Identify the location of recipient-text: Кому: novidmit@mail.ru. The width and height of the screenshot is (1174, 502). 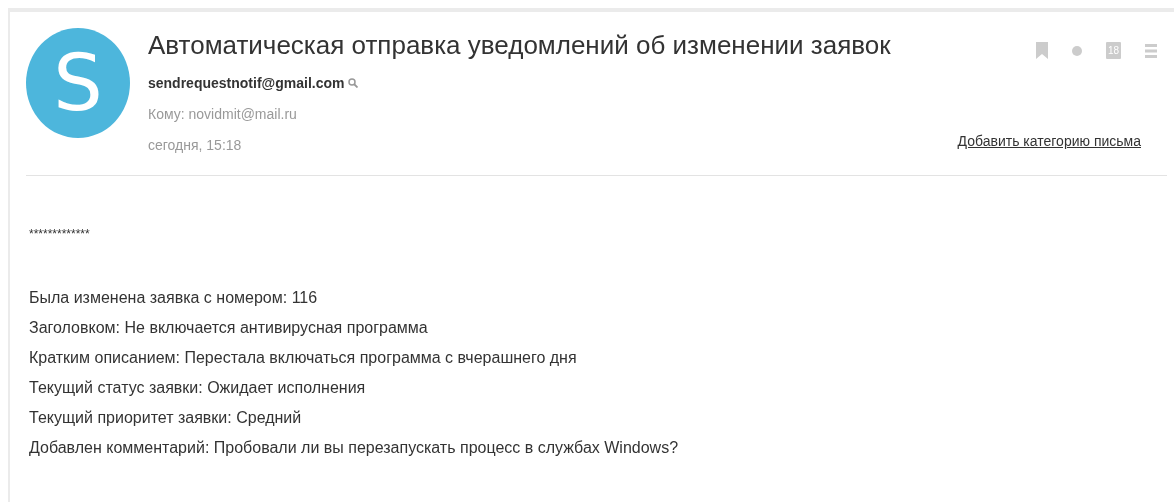
(223, 114).